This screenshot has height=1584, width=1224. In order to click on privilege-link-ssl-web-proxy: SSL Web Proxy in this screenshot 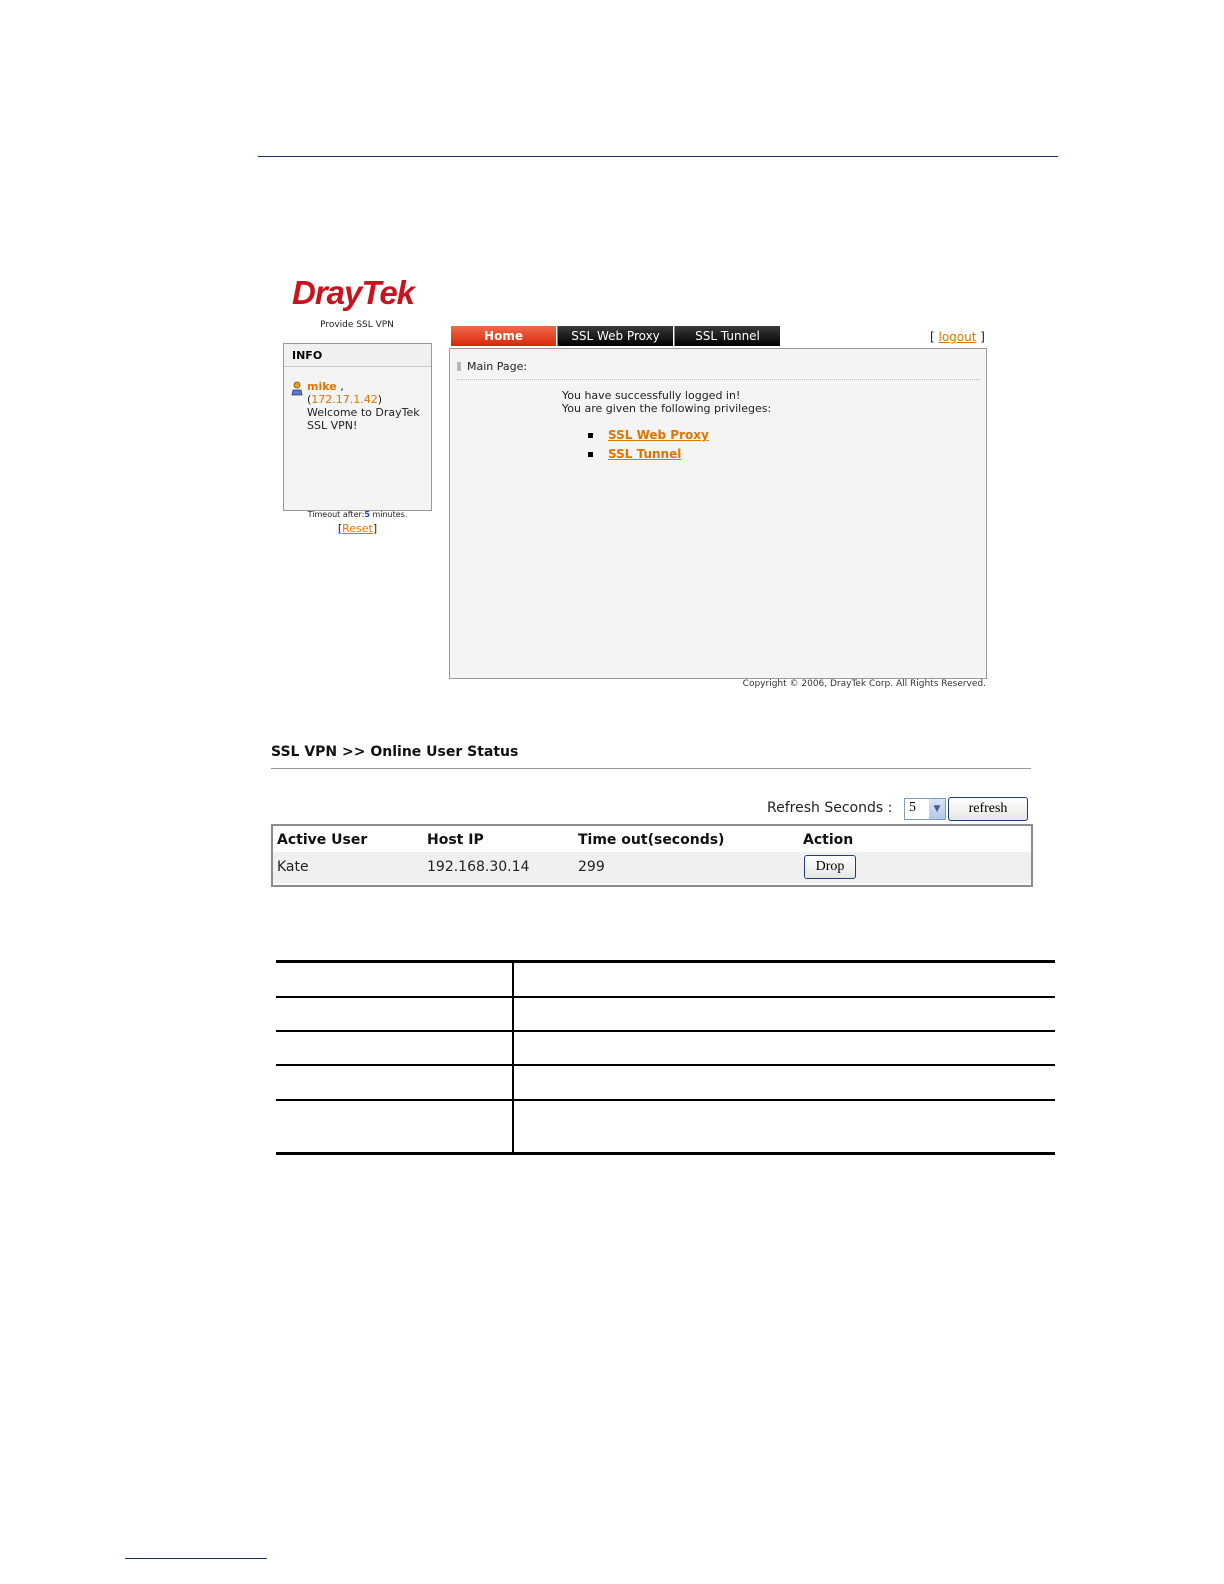, I will do `click(658, 435)`.